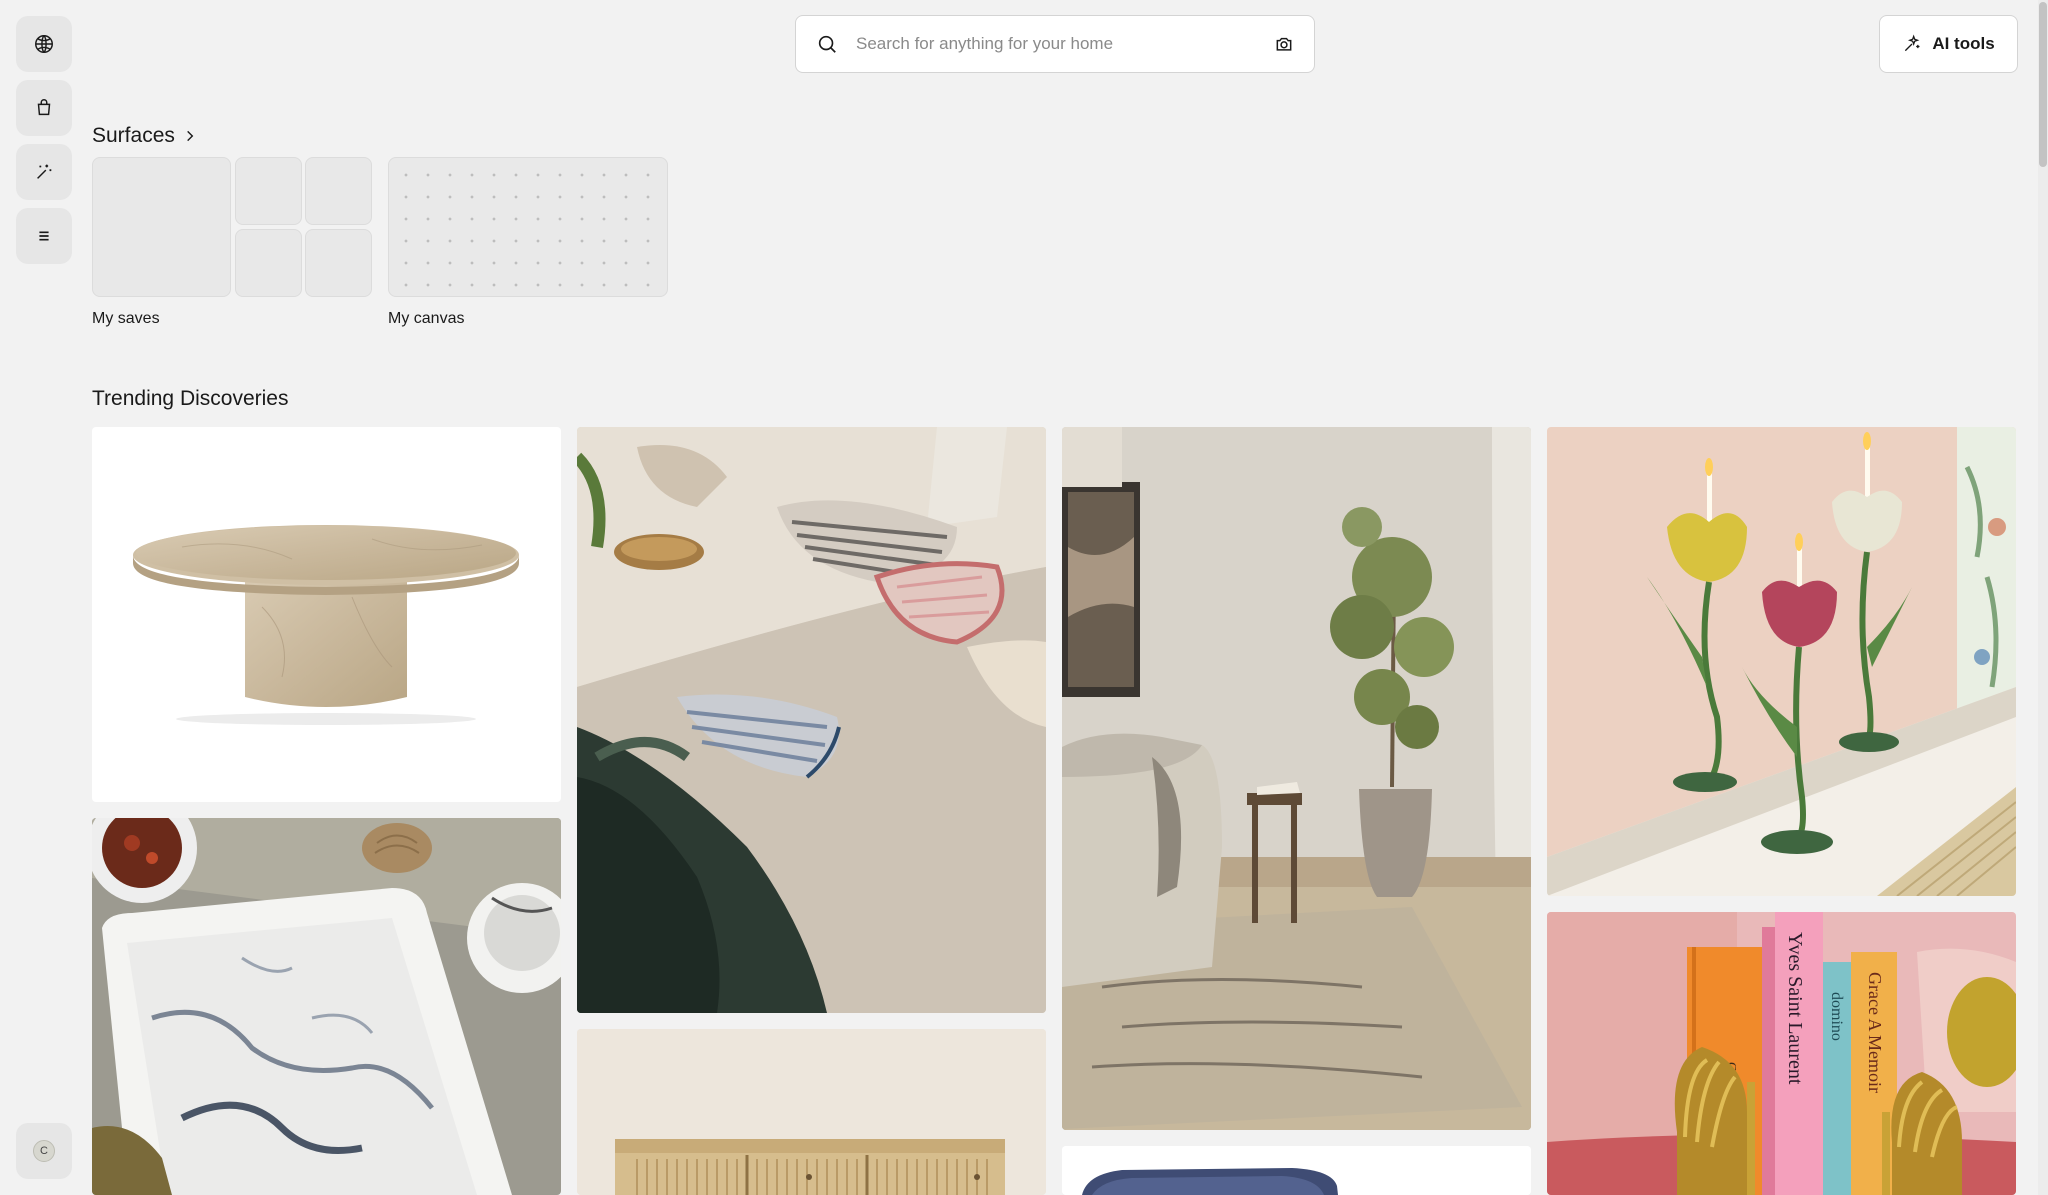 Image resolution: width=2048 pixels, height=1195 pixels. Describe the element at coordinates (161, 227) in the screenshot. I see `saves-thumb-large` at that location.